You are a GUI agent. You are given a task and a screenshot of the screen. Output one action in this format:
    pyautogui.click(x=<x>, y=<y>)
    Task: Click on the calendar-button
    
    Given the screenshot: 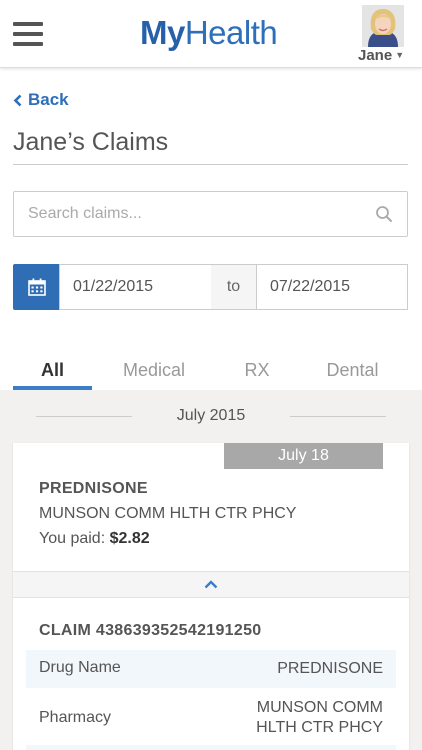 What is the action you would take?
    pyautogui.click(x=36, y=287)
    